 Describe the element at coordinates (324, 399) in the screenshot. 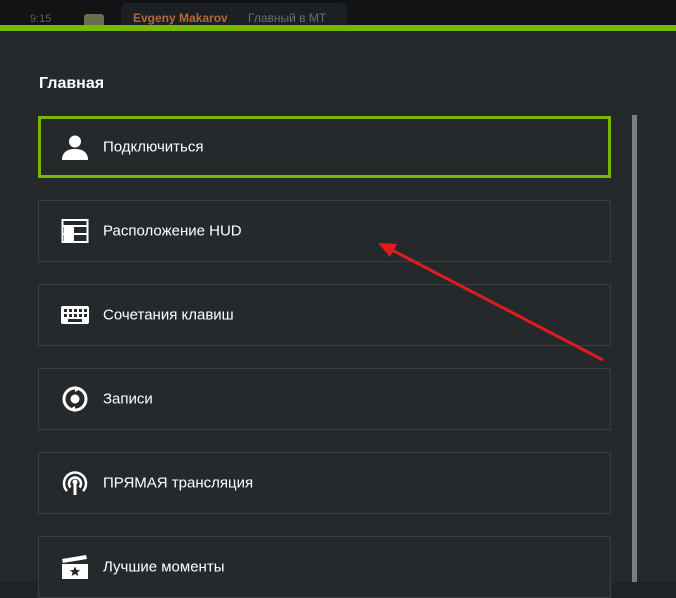

I see `menu-item-recordings: Записи` at that location.